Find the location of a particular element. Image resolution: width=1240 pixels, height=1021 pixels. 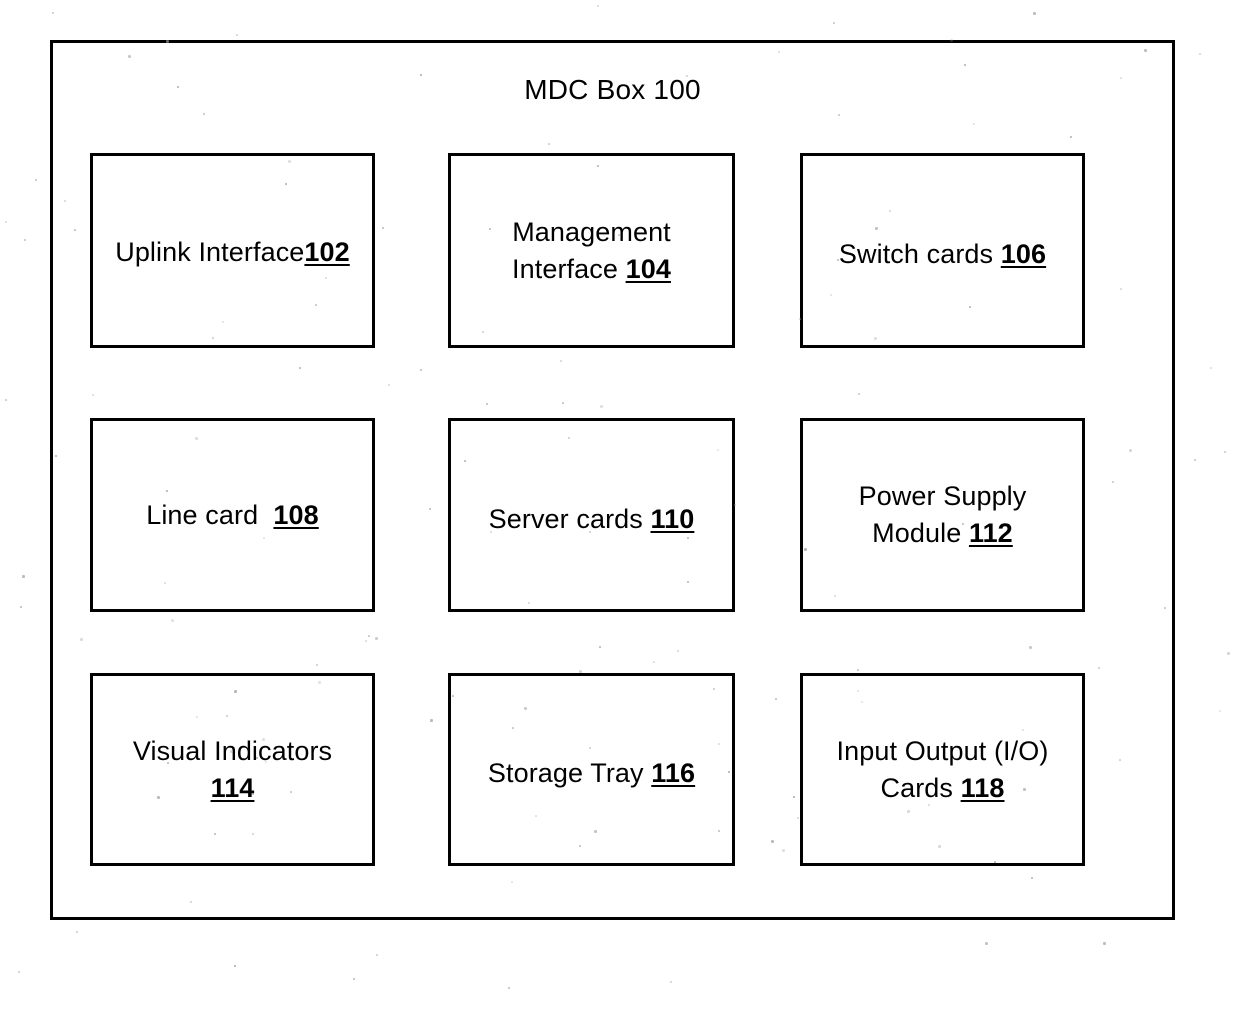

line-card-text: Line card is located at coordinates (210, 514).